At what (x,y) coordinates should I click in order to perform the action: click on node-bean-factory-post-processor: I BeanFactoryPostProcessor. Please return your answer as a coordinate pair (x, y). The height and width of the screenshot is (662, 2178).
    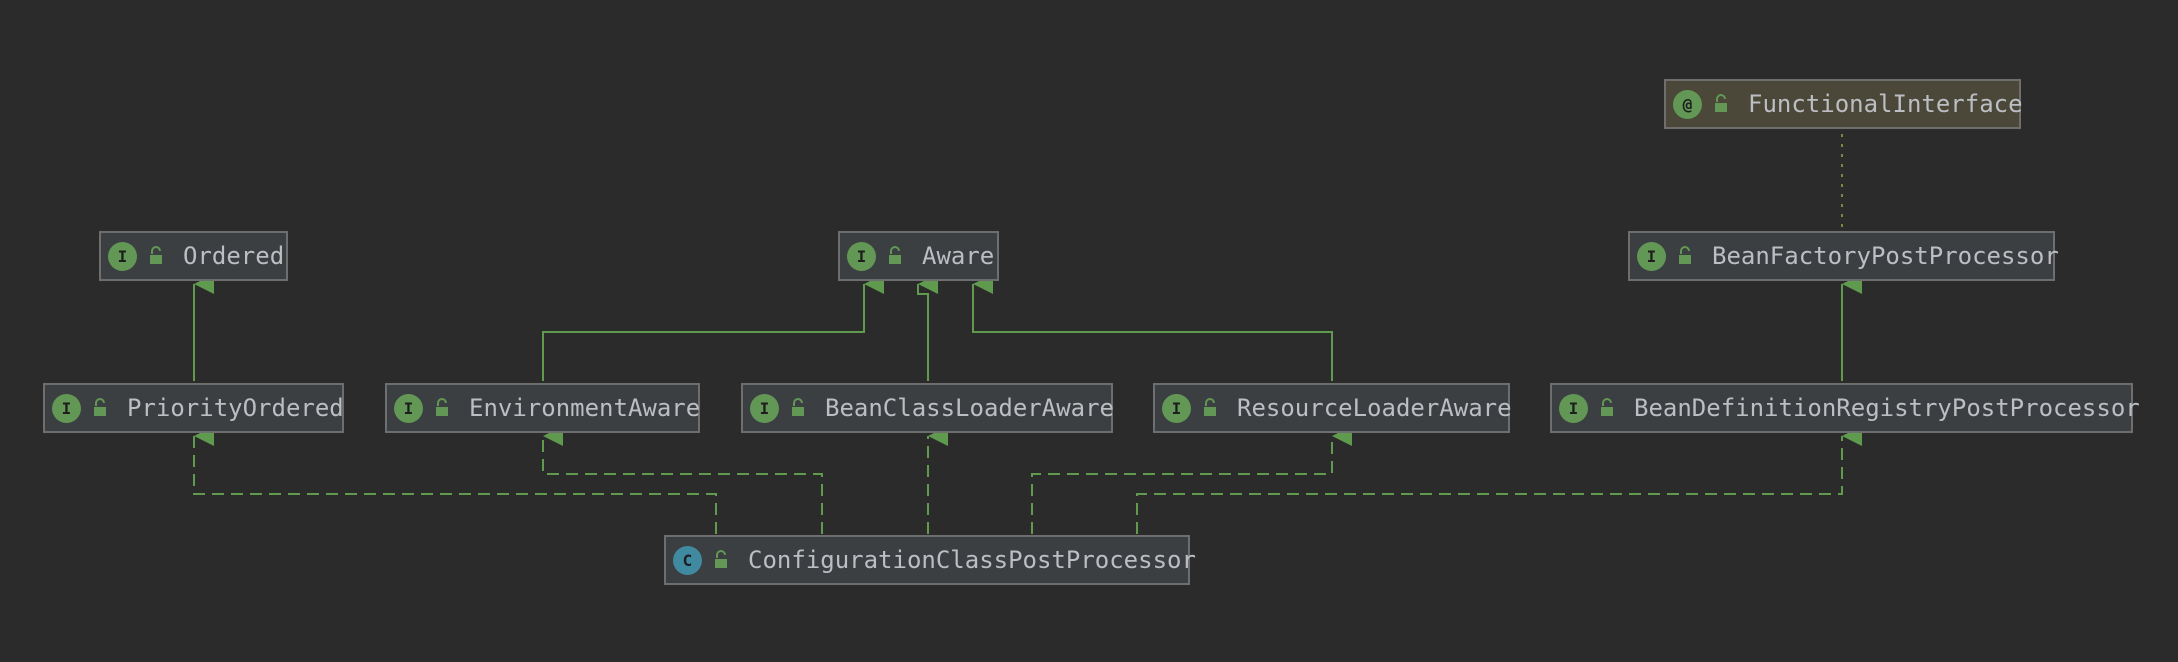
    Looking at the image, I should click on (1843, 256).